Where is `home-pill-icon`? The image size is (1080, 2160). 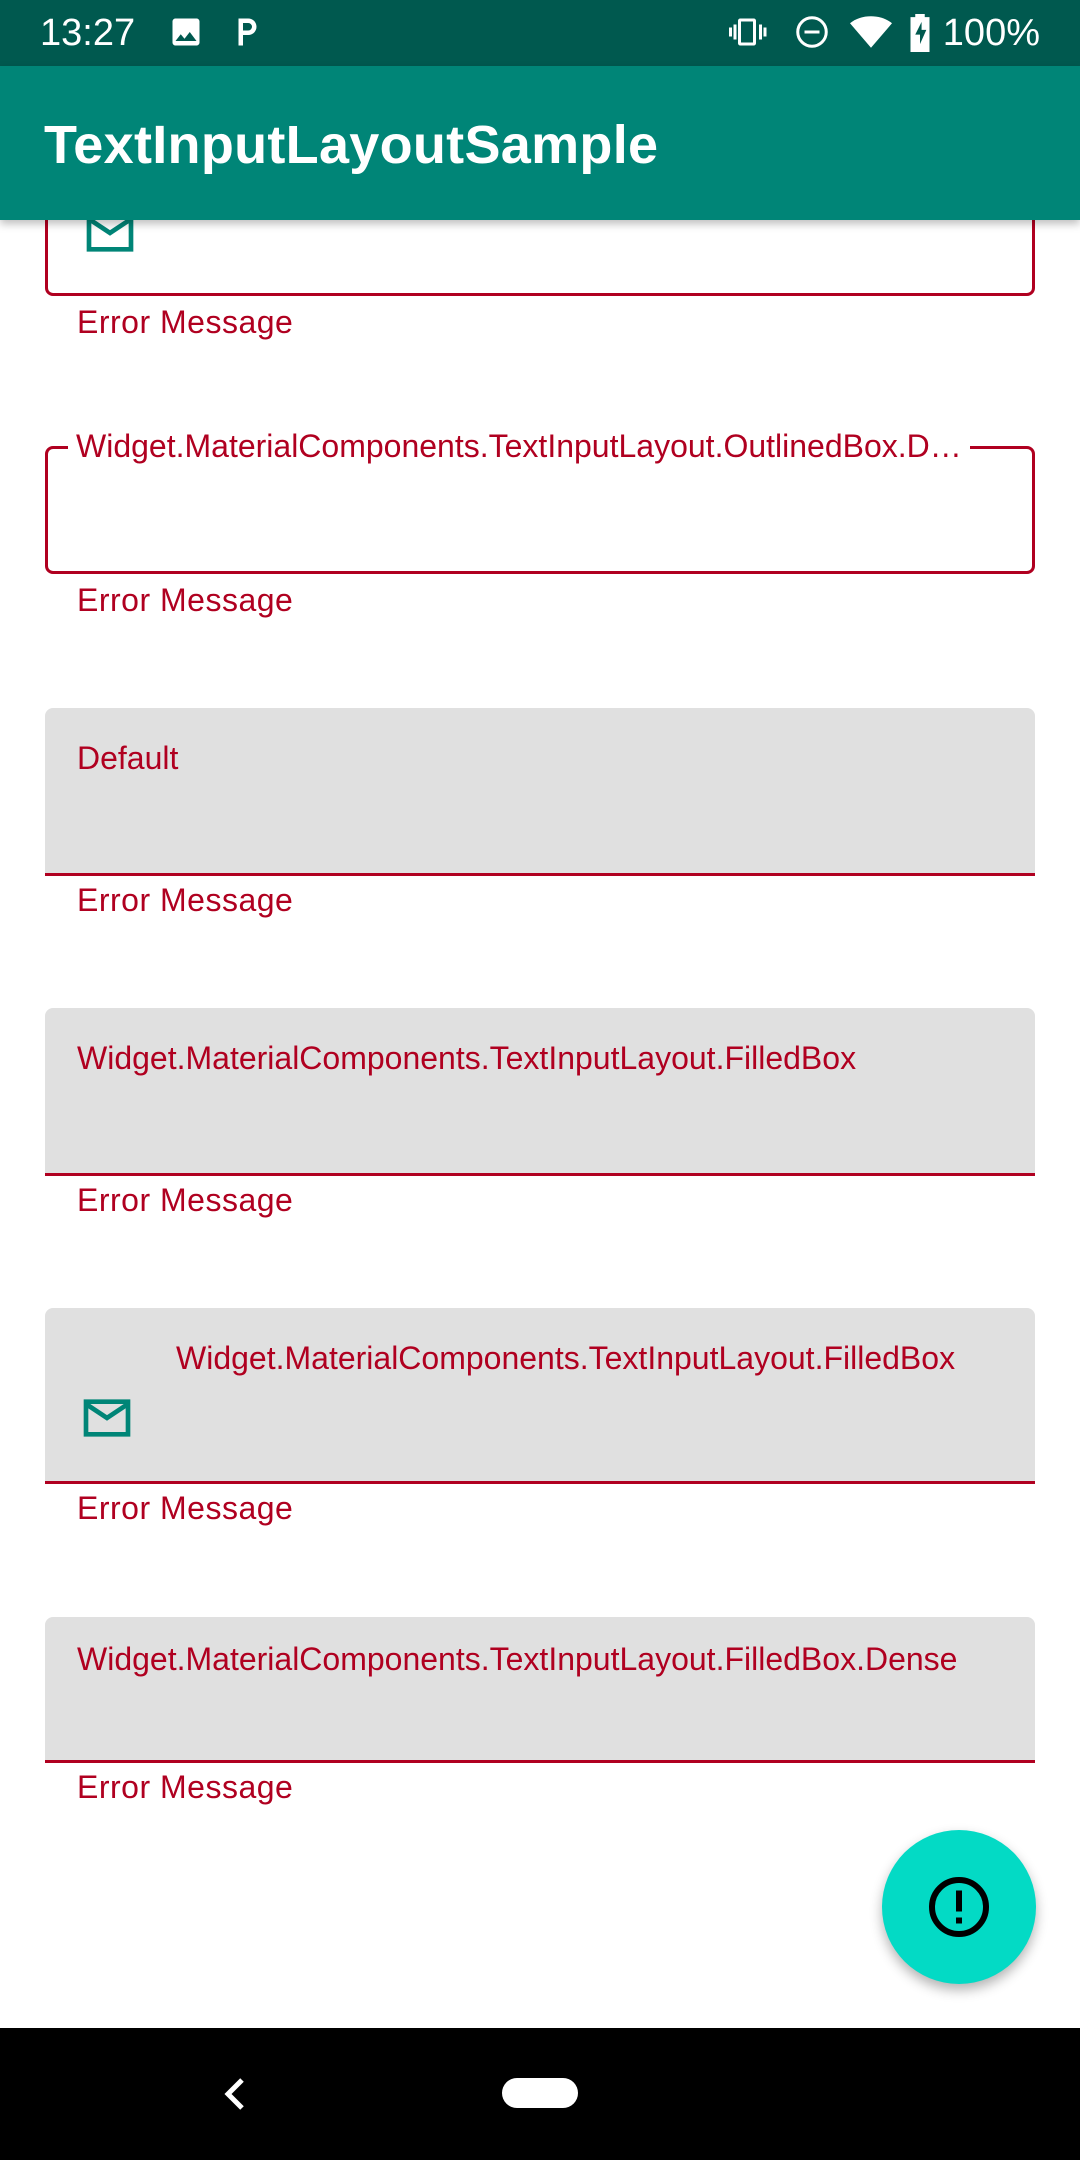
home-pill-icon is located at coordinates (540, 2093).